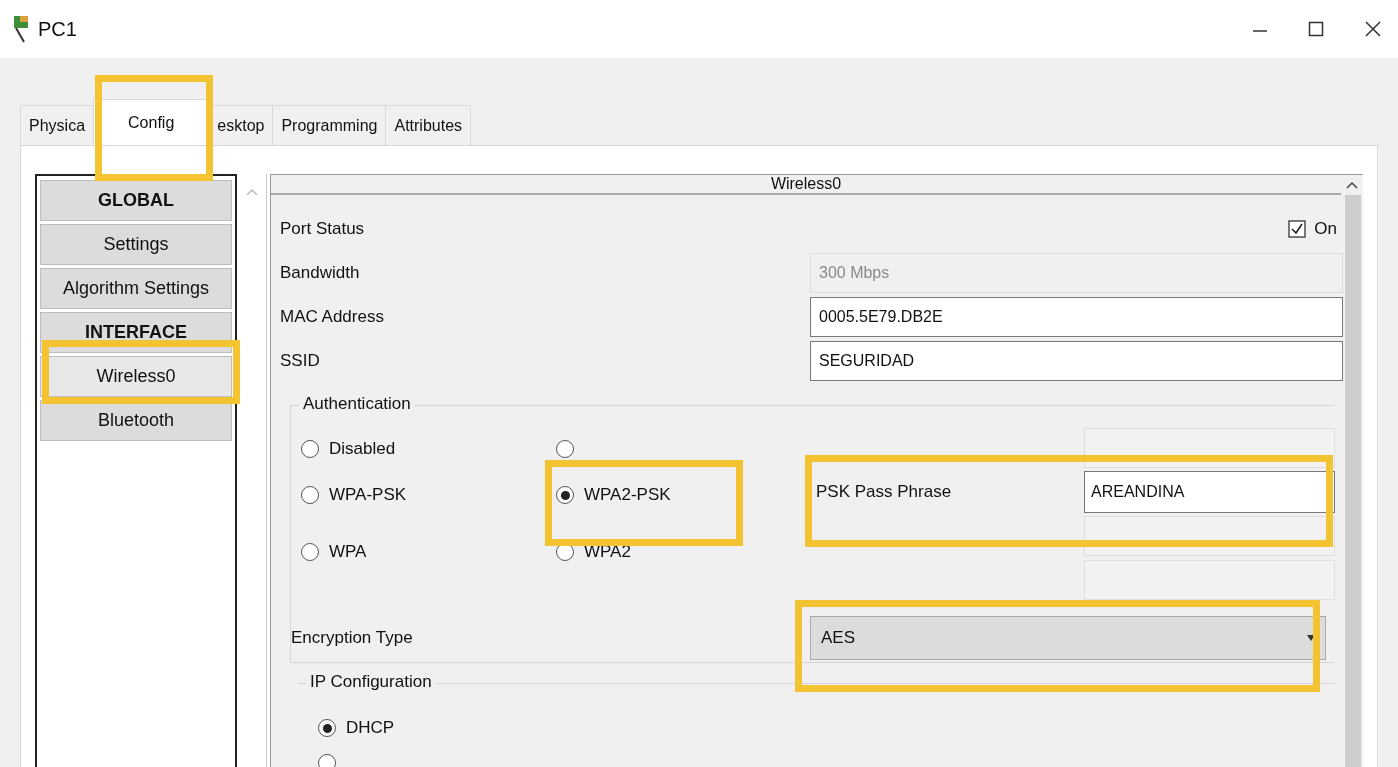 The image size is (1398, 767). What do you see at coordinates (356, 728) in the screenshot?
I see `radio-option: DHCP` at bounding box center [356, 728].